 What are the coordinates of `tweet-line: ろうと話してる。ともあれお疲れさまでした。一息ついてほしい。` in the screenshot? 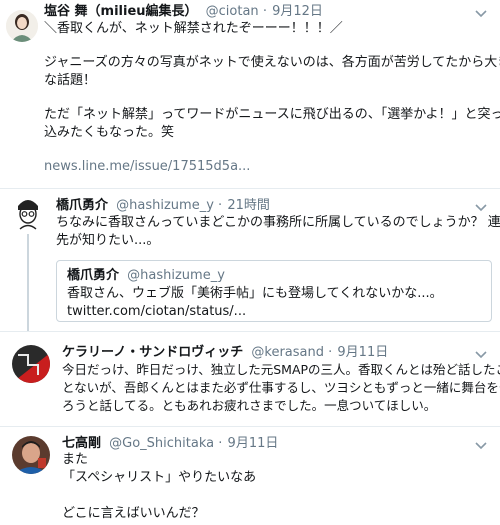 It's located at (249, 405).